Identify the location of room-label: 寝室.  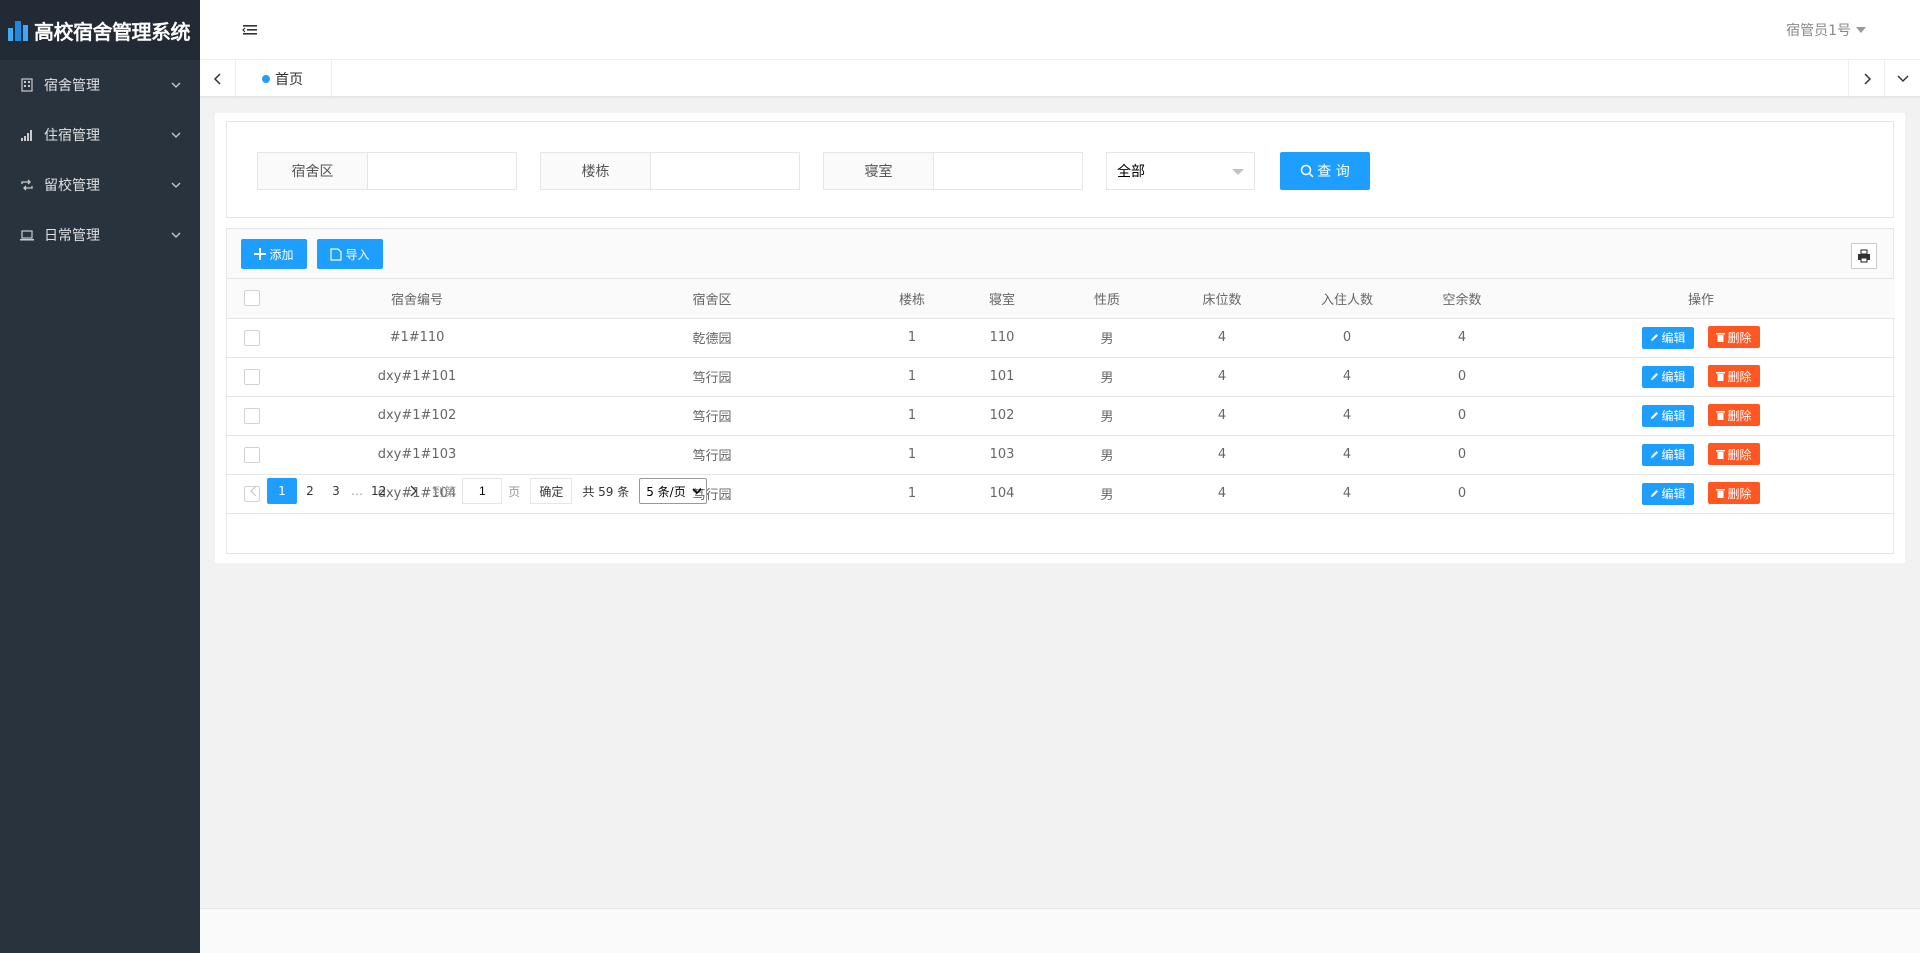
(879, 171).